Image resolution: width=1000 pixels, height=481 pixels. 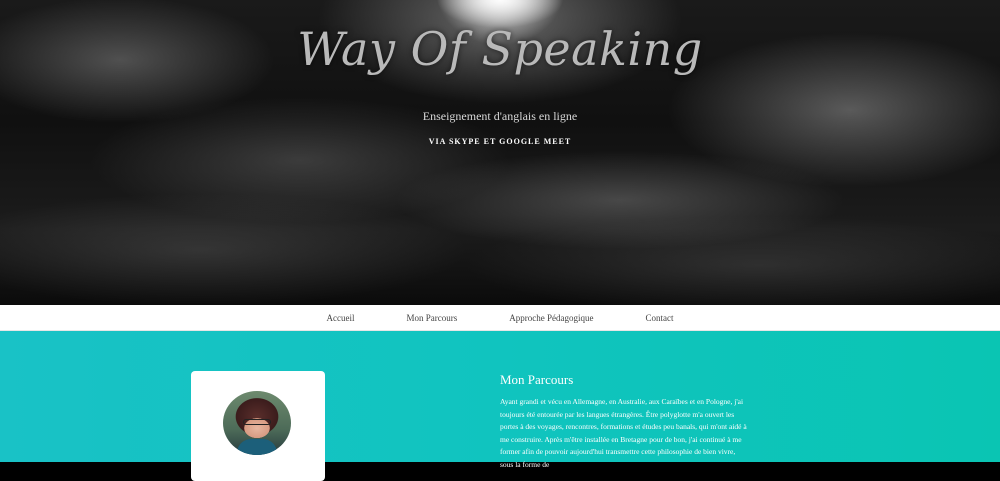 What do you see at coordinates (537, 379) in the screenshot?
I see `section-title: Mon Parcours` at bounding box center [537, 379].